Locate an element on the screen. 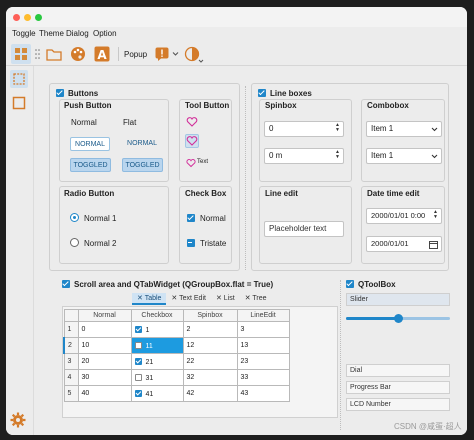 The image size is (474, 440). cell-normal: 0 is located at coordinates (104, 329).